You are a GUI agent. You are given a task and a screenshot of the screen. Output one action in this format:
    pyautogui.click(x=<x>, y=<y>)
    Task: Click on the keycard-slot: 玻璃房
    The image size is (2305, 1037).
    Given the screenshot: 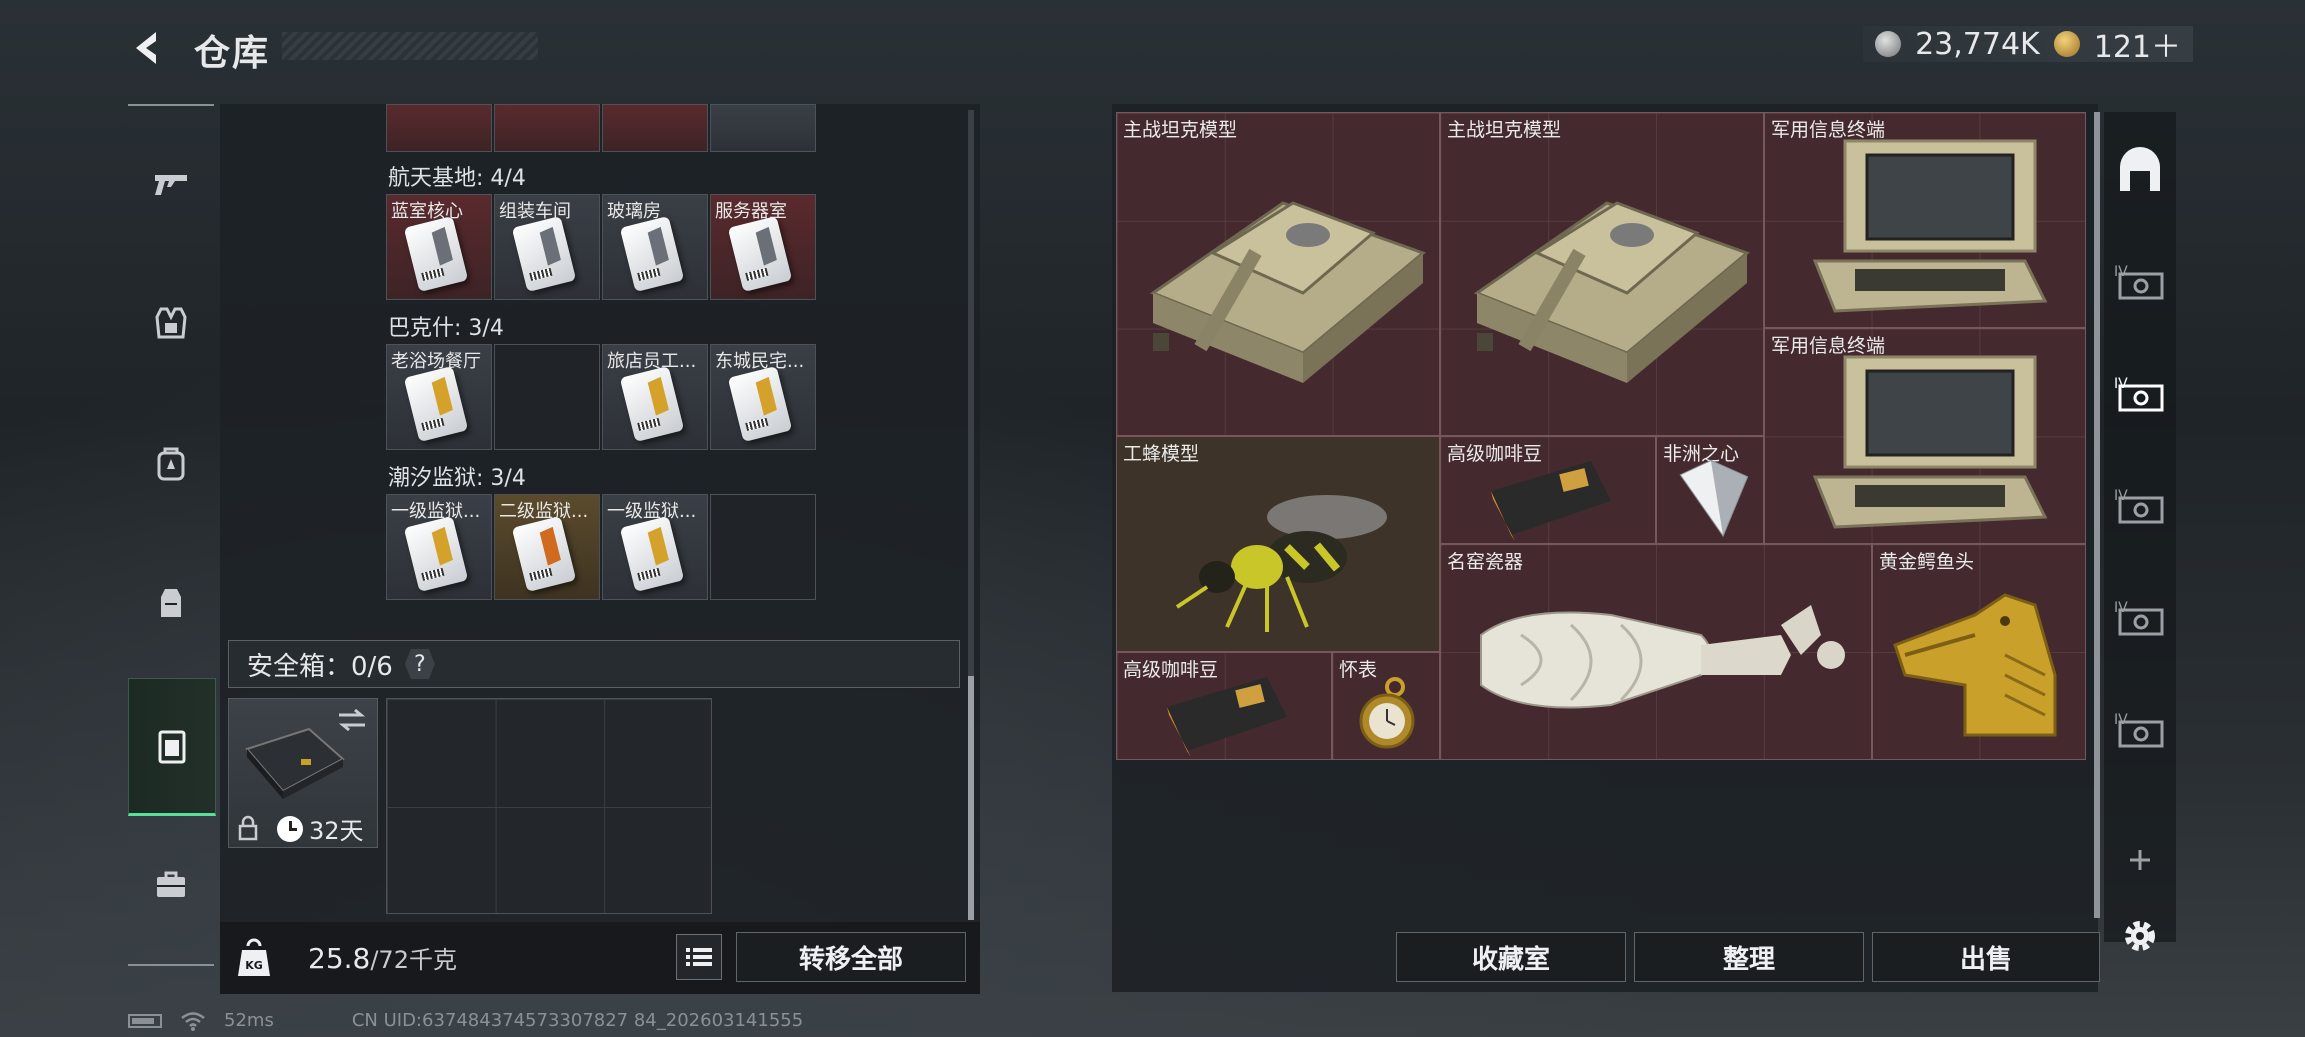 What is the action you would take?
    pyautogui.click(x=655, y=247)
    